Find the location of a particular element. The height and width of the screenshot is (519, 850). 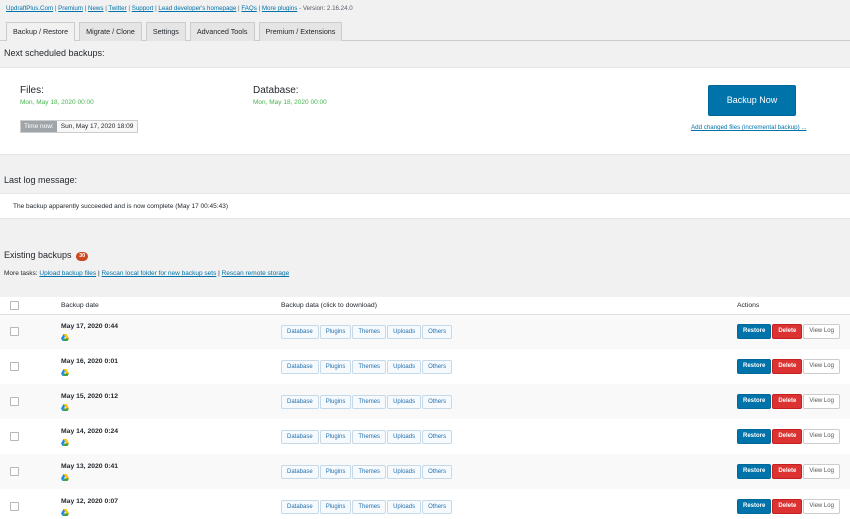

tab-settings: Settings is located at coordinates (165, 31).